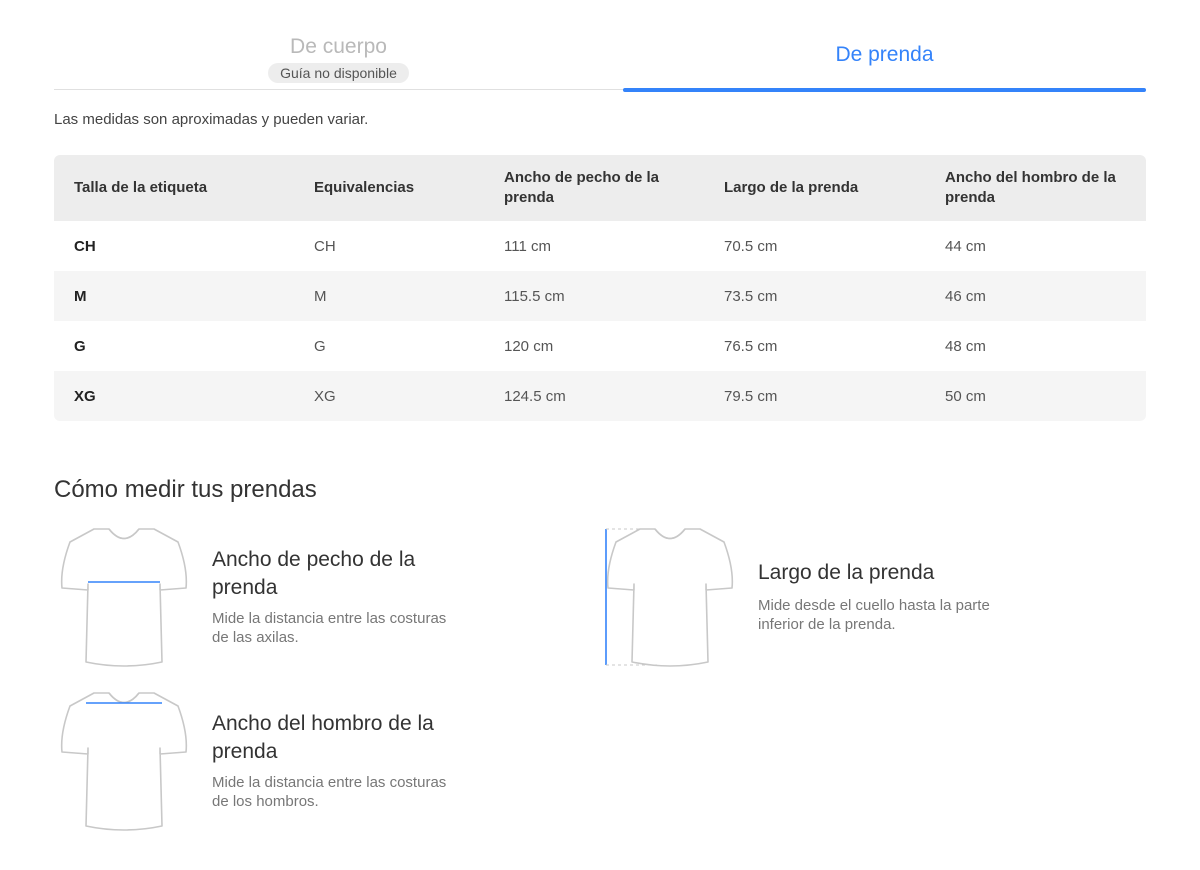 The height and width of the screenshot is (870, 1200). What do you see at coordinates (174, 188) in the screenshot?
I see `header-size-label: Talla de la etiqueta` at bounding box center [174, 188].